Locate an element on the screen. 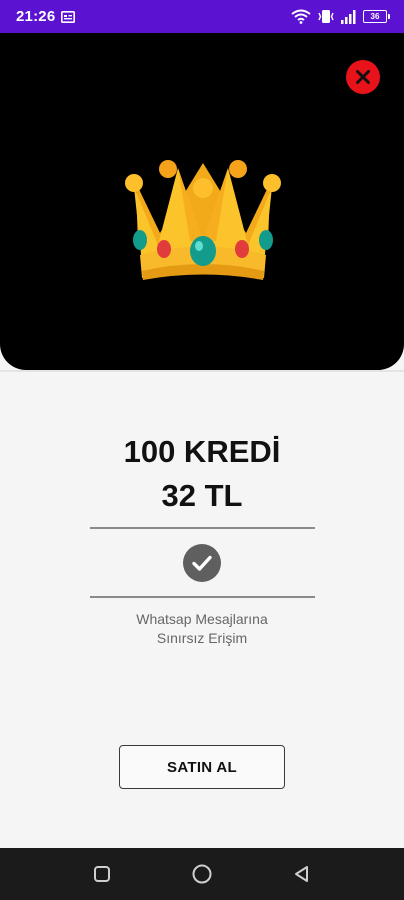  battery-icon: 36 is located at coordinates (376, 16).